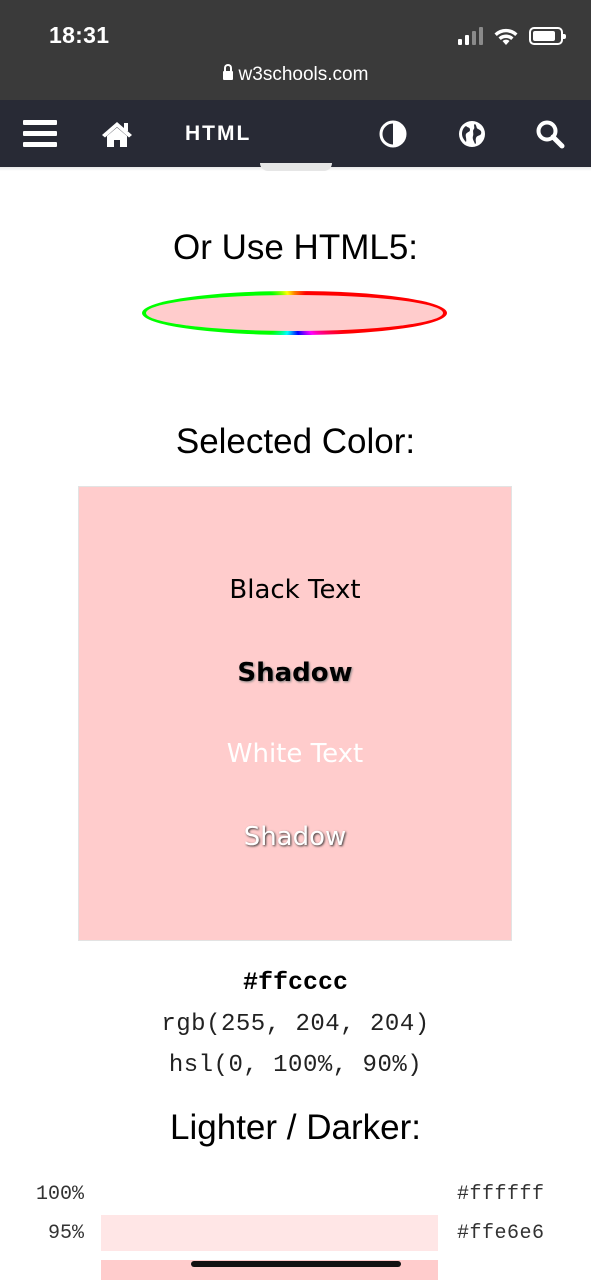 The width and height of the screenshot is (591, 1280). I want to click on shade-hex: #ffe6e6, so click(501, 1233).